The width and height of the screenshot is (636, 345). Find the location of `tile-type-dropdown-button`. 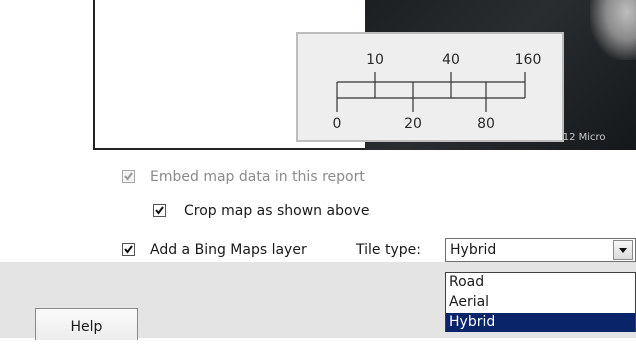

tile-type-dropdown-button is located at coordinates (623, 250).